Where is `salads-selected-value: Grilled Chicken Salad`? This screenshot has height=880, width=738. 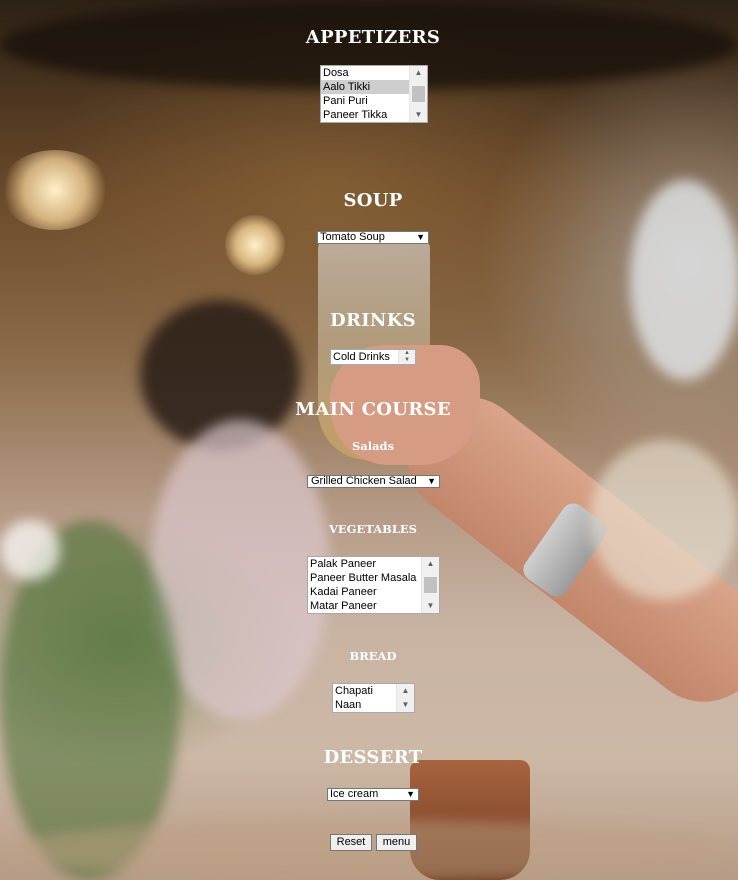 salads-selected-value: Grilled Chicken Salad is located at coordinates (364, 481).